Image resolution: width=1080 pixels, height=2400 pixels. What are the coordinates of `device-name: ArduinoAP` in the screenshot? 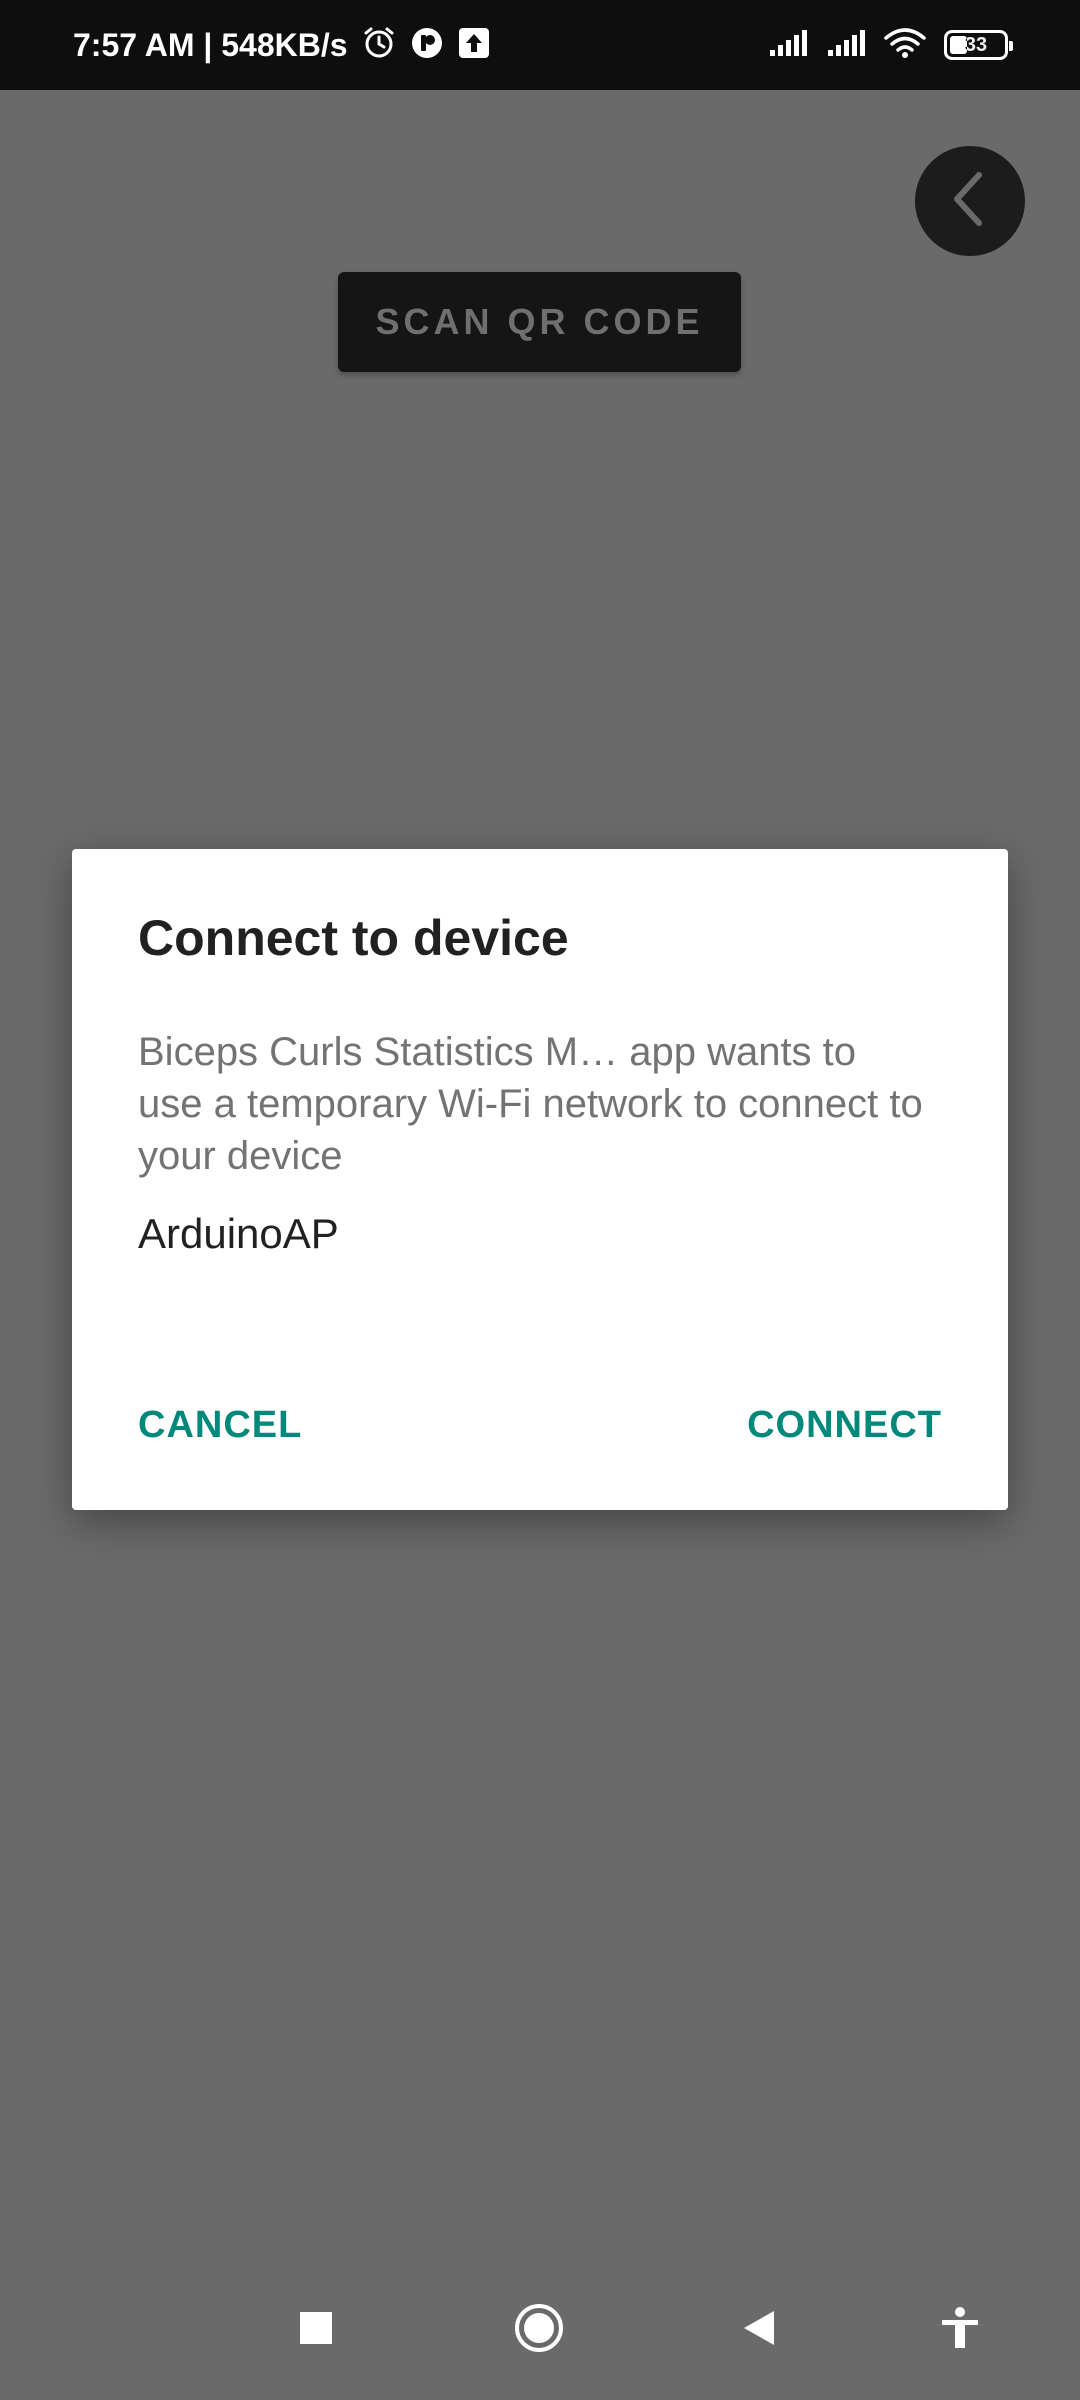 It's located at (238, 1233).